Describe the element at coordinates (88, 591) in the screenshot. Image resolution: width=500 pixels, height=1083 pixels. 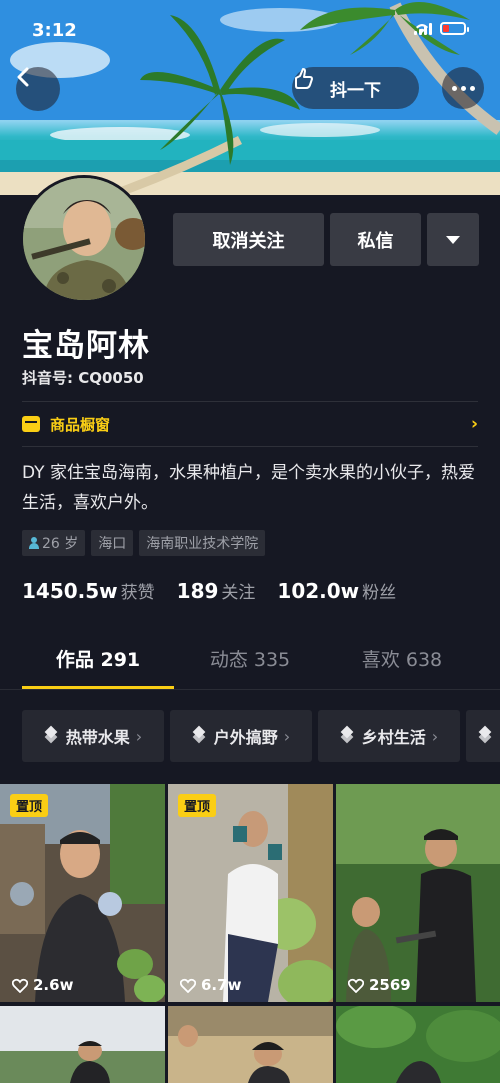
I see `stat-likes: 1450.5w 获赞` at that location.